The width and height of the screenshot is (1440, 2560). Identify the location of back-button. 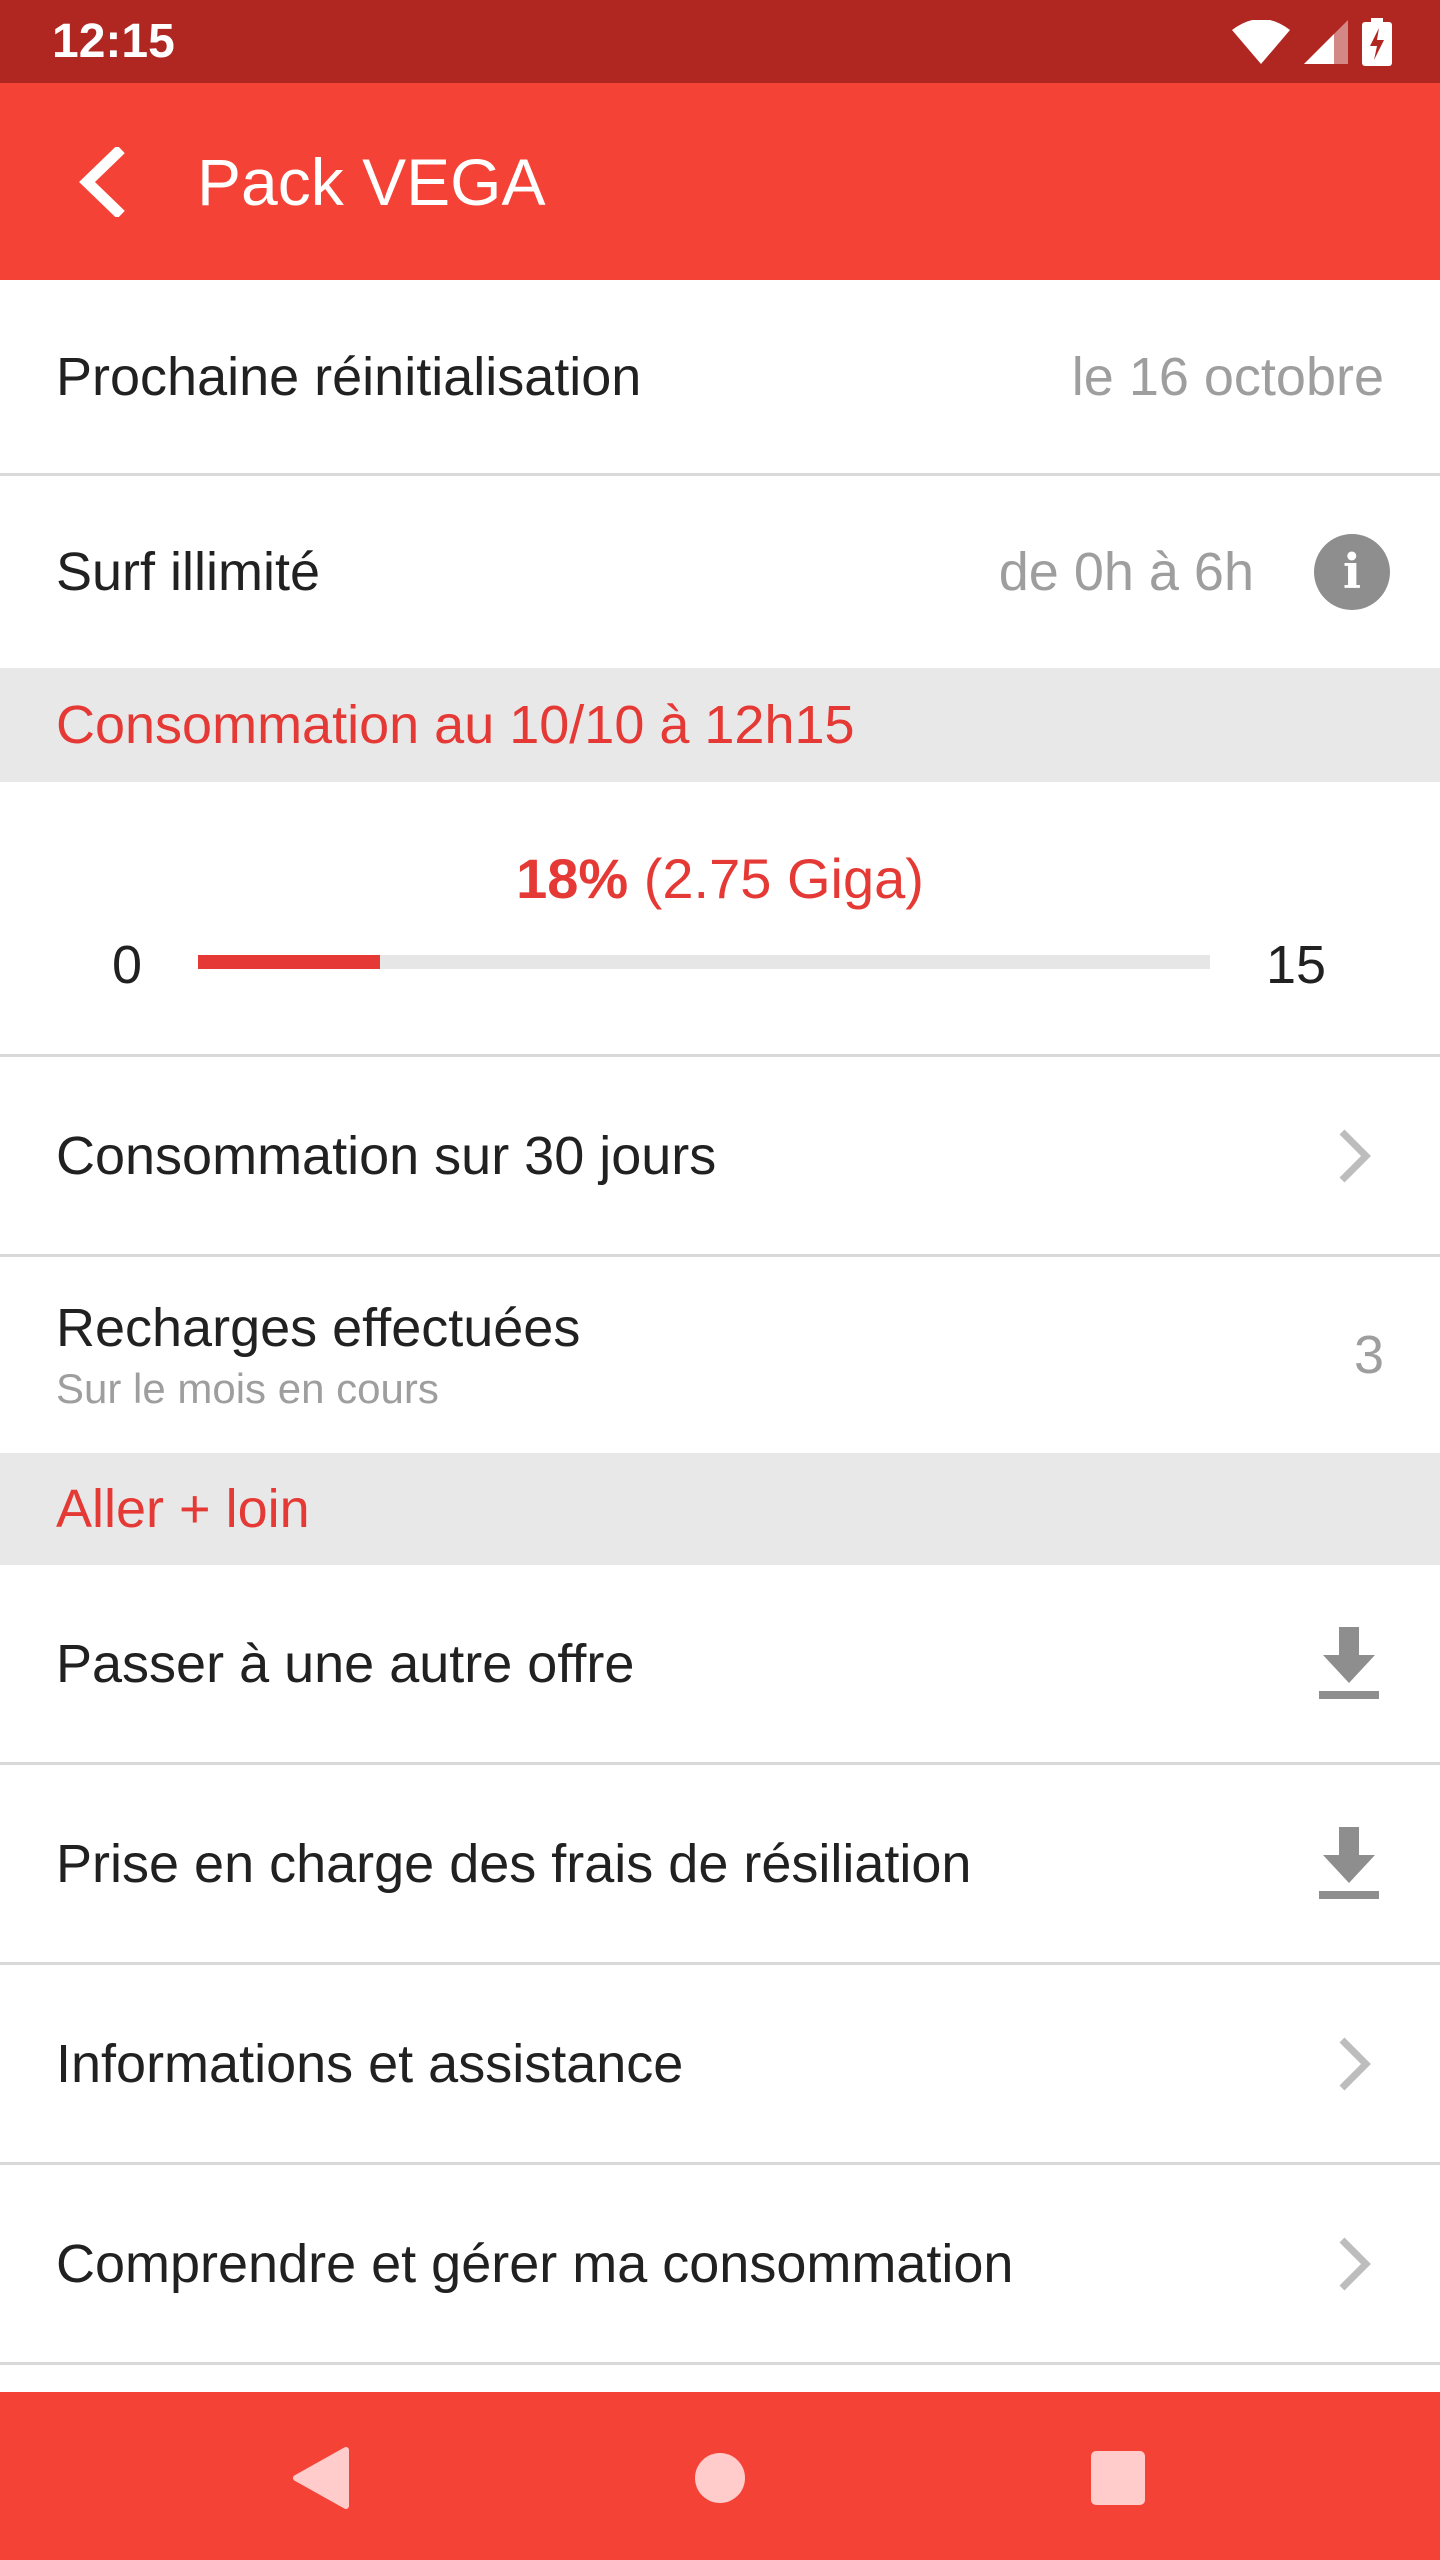
(101, 182).